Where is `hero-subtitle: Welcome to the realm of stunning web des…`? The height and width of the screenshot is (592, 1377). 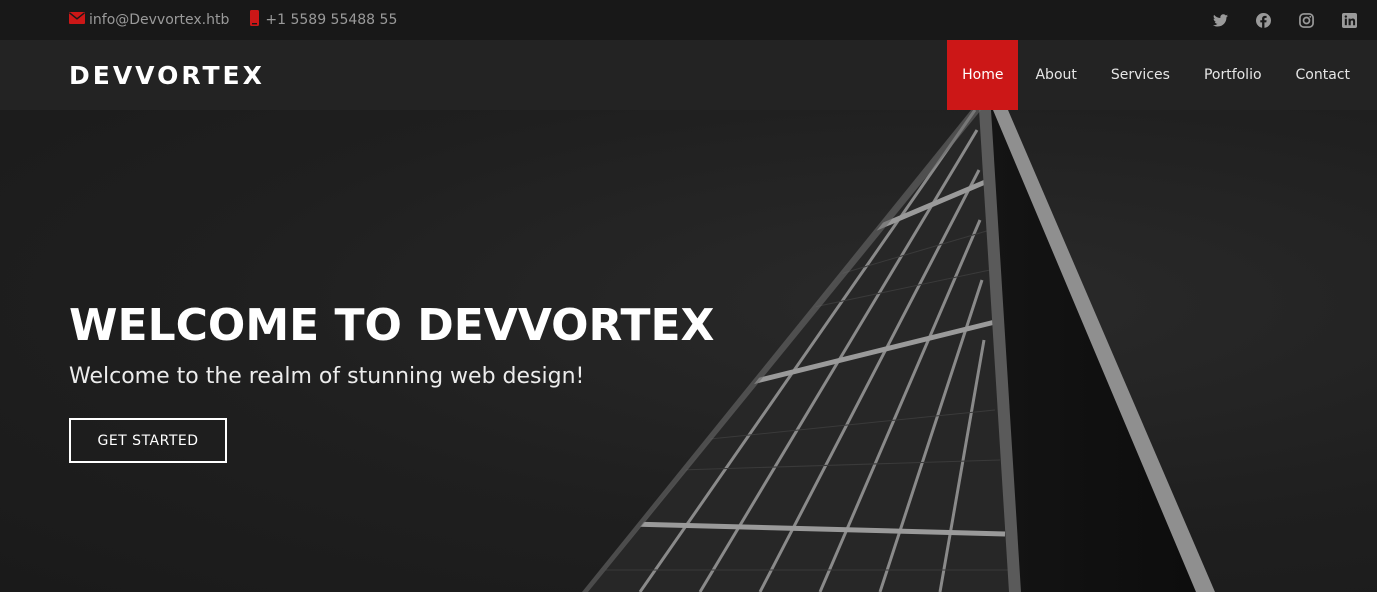 hero-subtitle: Welcome to the realm of stunning web des… is located at coordinates (327, 376).